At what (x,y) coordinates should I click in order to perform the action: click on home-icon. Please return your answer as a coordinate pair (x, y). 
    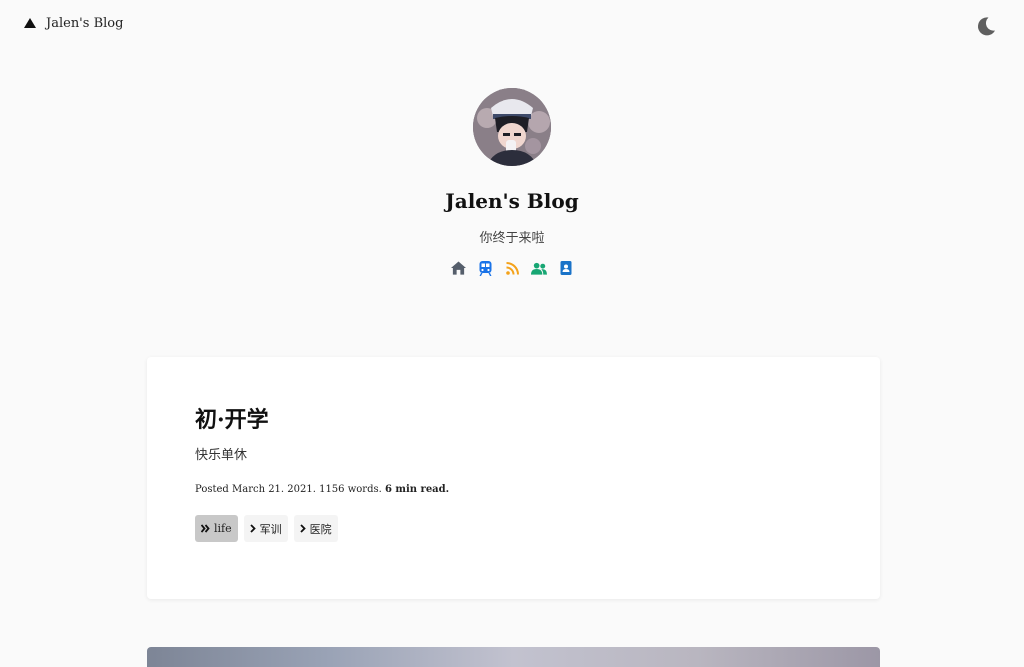
    Looking at the image, I should click on (458, 268).